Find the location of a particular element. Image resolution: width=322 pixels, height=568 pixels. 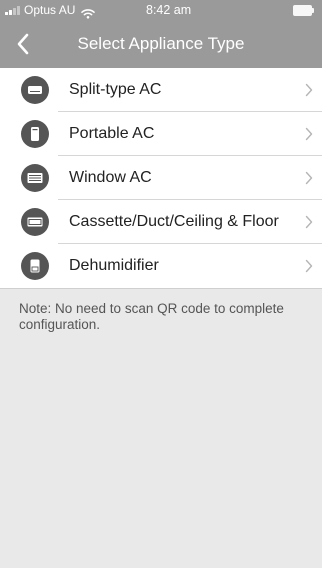

list-item-cassette-duct-ceiling-floor: Cassette/Duct/Ceiling & Floor is located at coordinates (161, 222).